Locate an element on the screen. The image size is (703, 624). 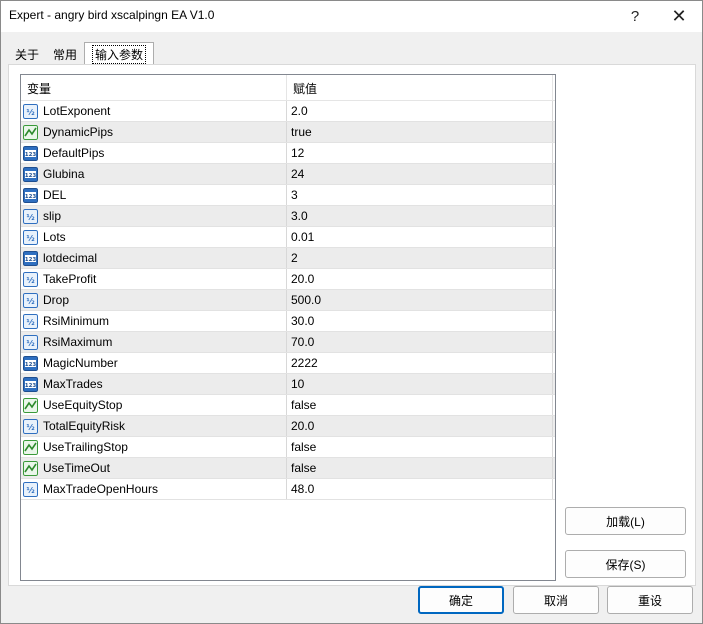
tab-common-label: 常用 is located at coordinates (65, 54).